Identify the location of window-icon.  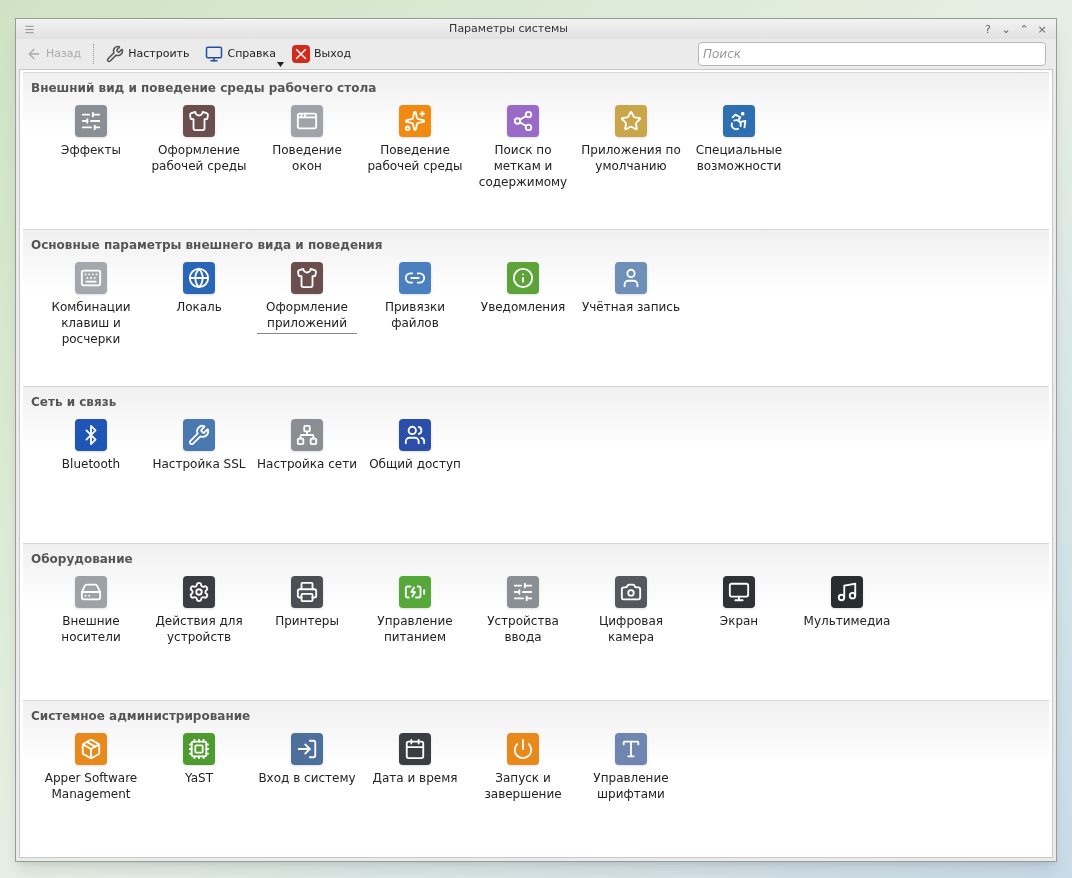
(307, 121).